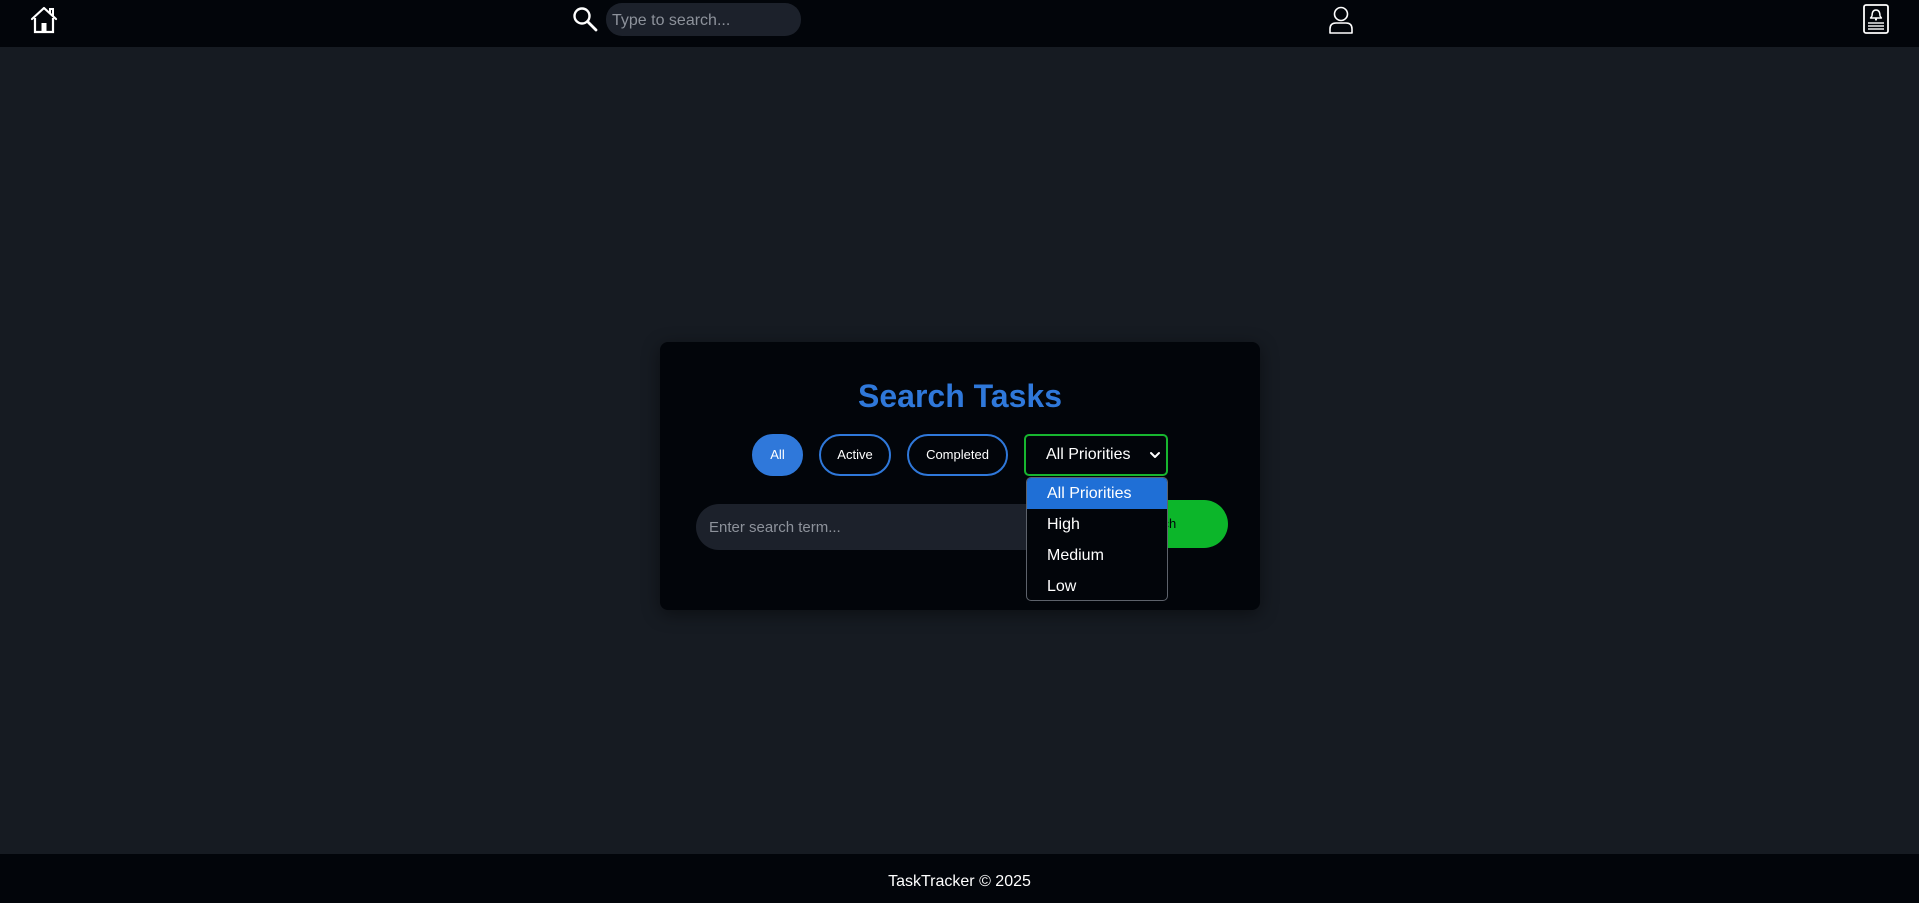 The image size is (1919, 903). What do you see at coordinates (1876, 19) in the screenshot?
I see `news-bell-icon` at bounding box center [1876, 19].